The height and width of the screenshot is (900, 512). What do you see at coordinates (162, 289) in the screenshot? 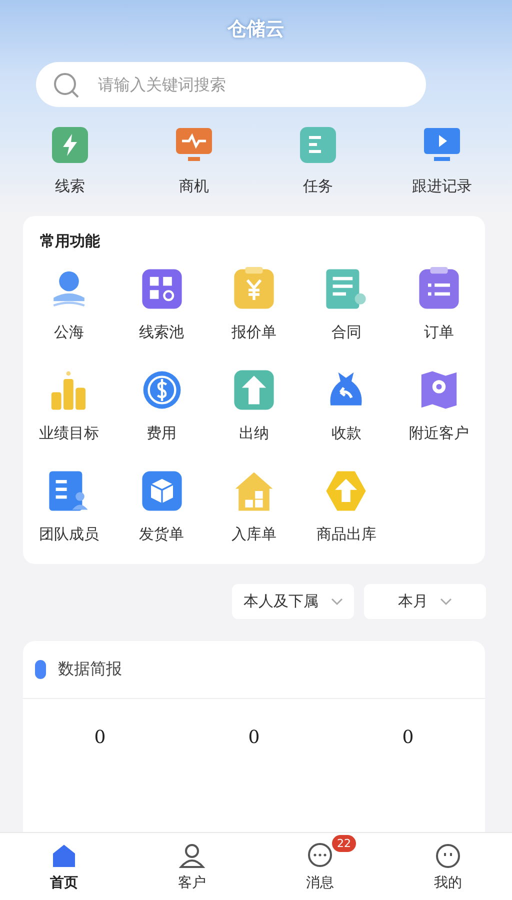
I see `grid-search-icon` at bounding box center [162, 289].